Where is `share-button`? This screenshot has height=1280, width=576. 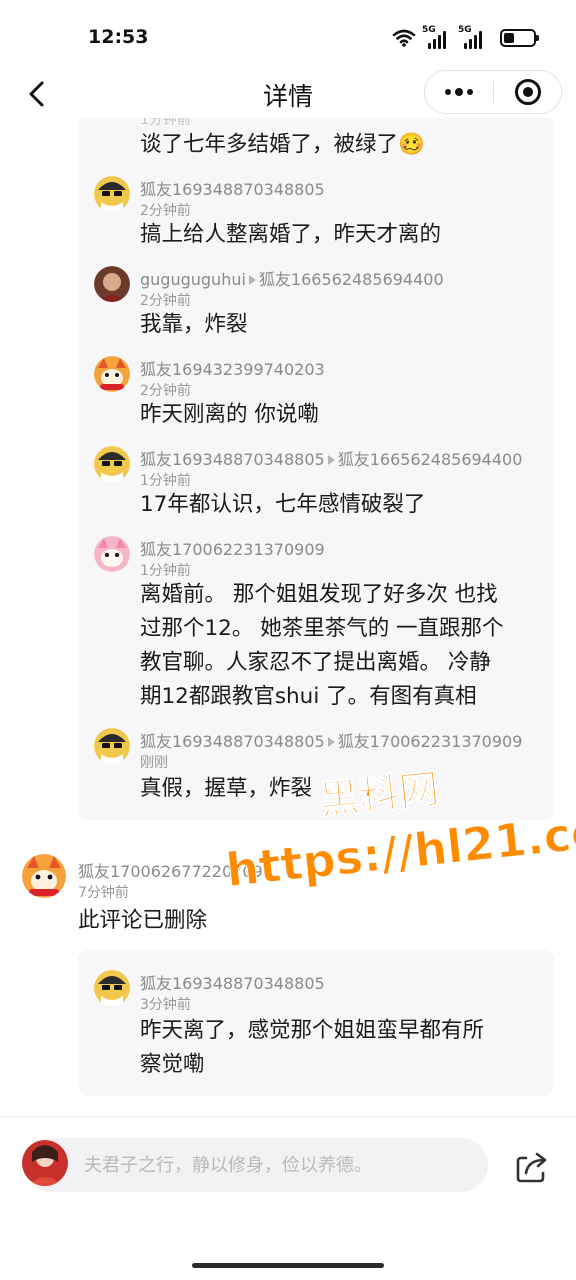
share-button is located at coordinates (532, 1166).